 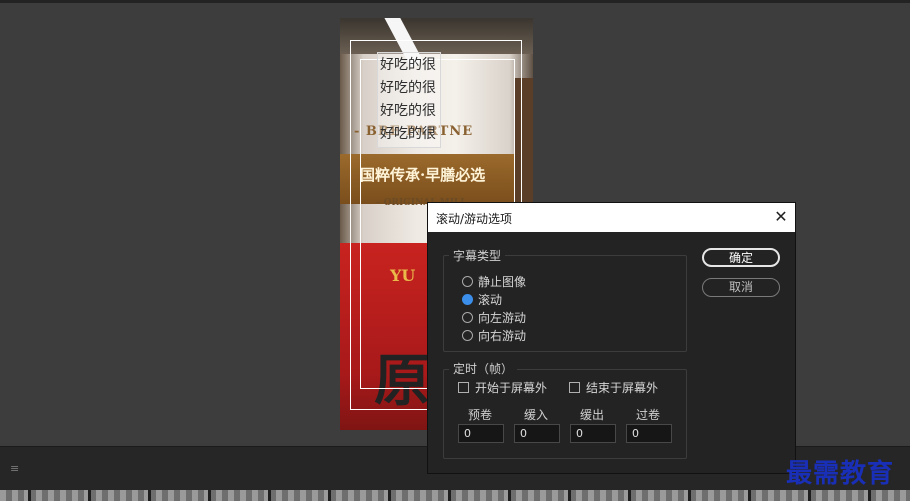 What do you see at coordinates (536, 415) in the screenshot?
I see `ease-in-label: 缓入` at bounding box center [536, 415].